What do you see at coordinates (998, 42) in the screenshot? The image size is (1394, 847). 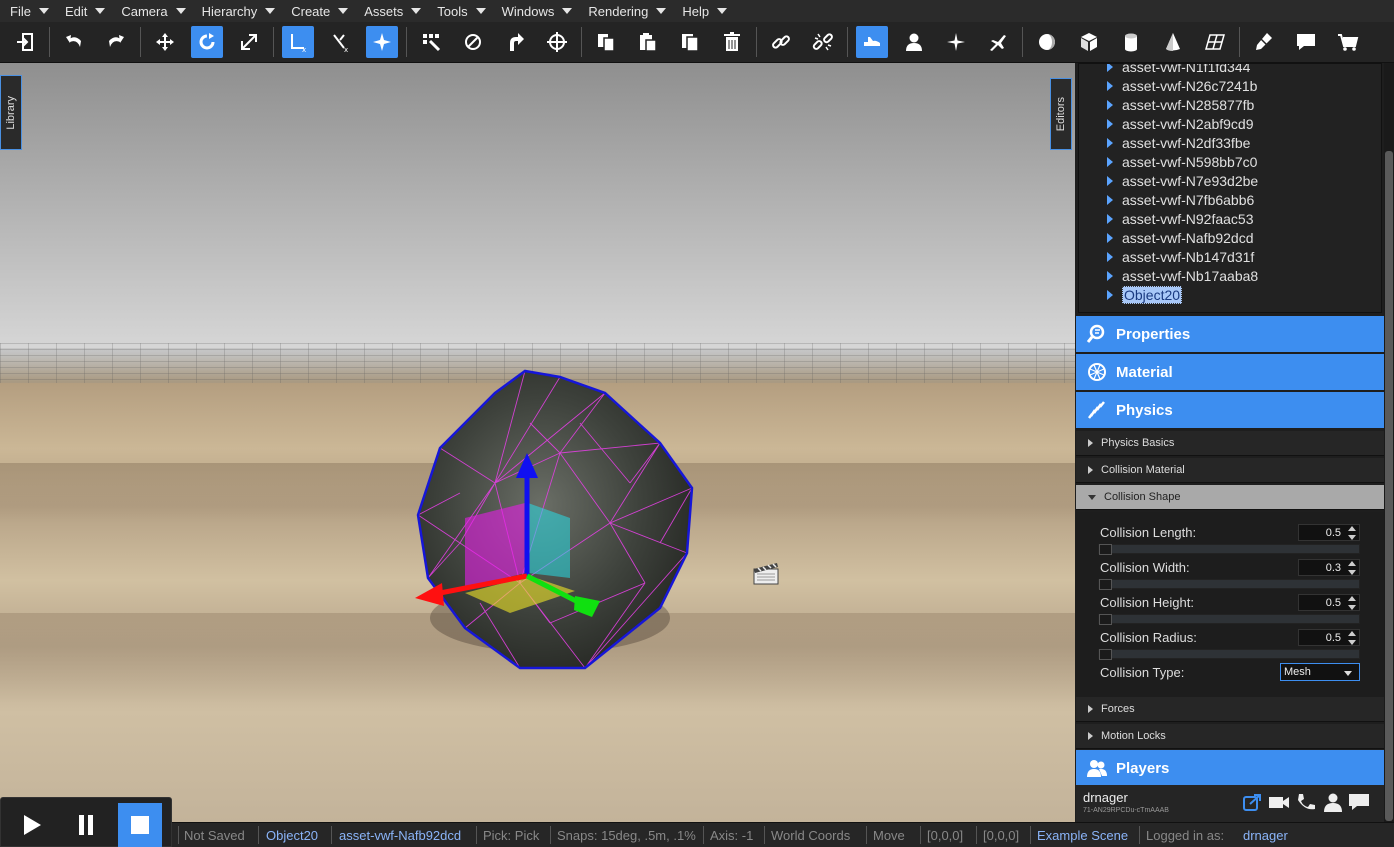 I see `navigate-airplane-button` at bounding box center [998, 42].